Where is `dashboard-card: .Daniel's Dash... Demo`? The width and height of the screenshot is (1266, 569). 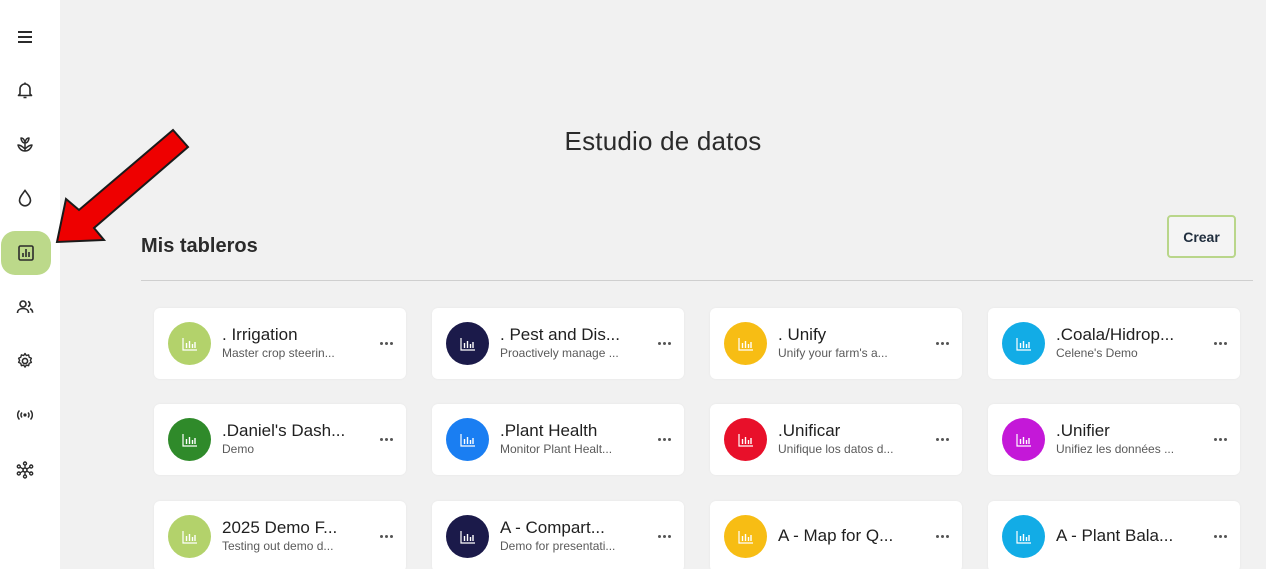 dashboard-card: .Daniel's Dash... Demo is located at coordinates (280, 439).